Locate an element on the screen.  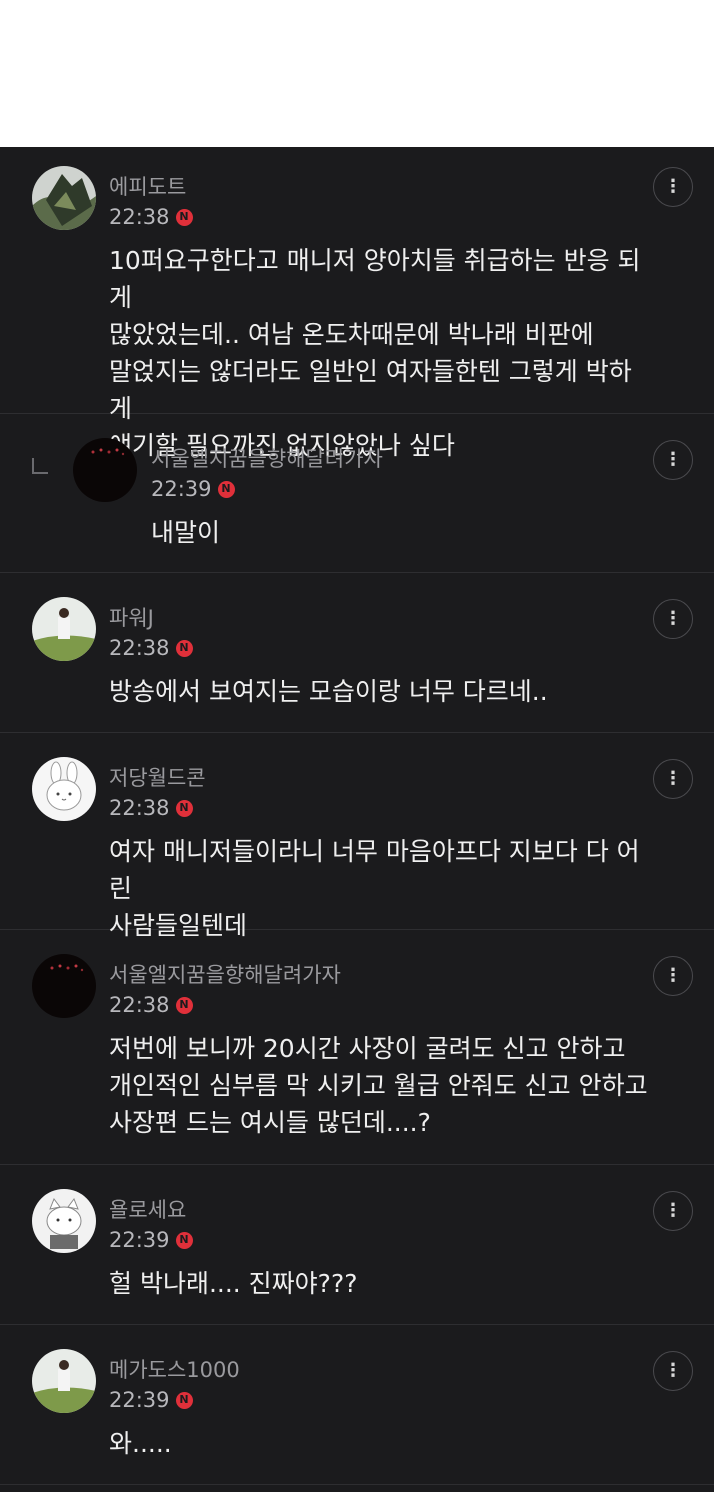
top-blank-area is located at coordinates (357, 73).